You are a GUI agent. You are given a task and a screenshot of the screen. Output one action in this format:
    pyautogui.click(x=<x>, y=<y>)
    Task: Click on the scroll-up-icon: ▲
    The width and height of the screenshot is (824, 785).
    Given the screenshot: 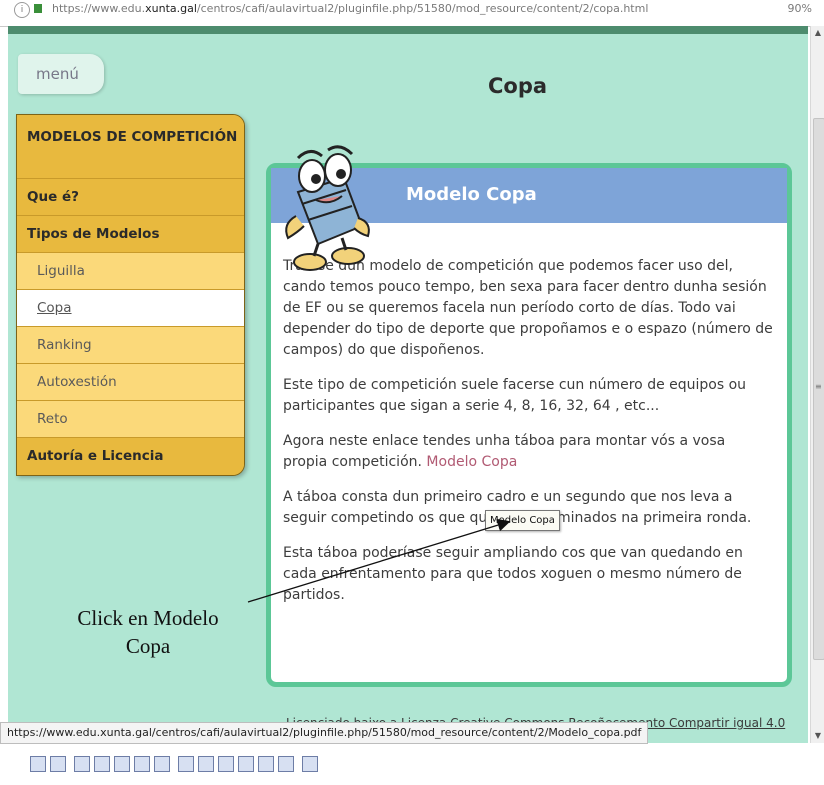 What is the action you would take?
    pyautogui.click(x=817, y=33)
    